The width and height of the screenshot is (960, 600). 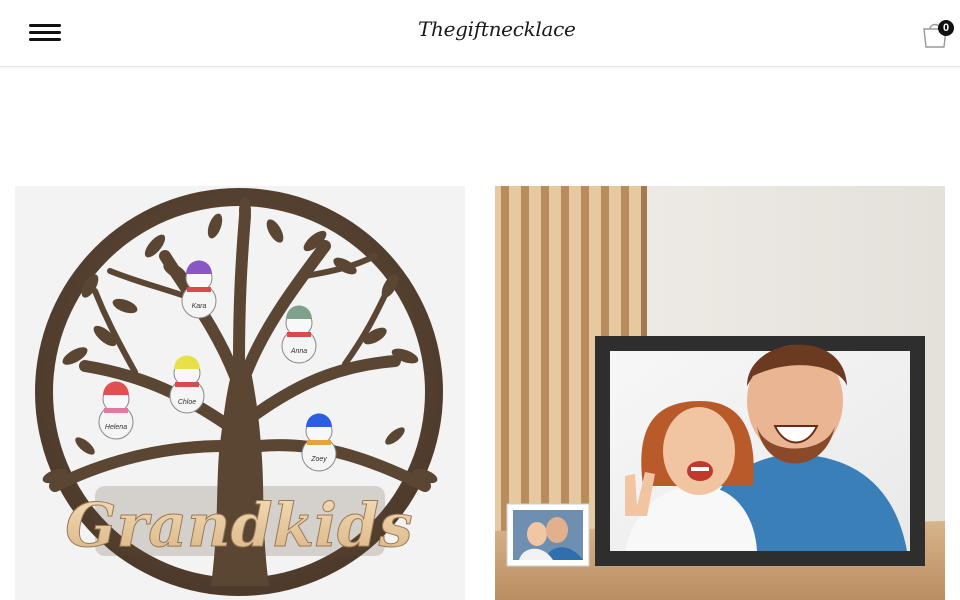 I want to click on site-header: Thegiftnecklace 0, so click(x=480, y=33).